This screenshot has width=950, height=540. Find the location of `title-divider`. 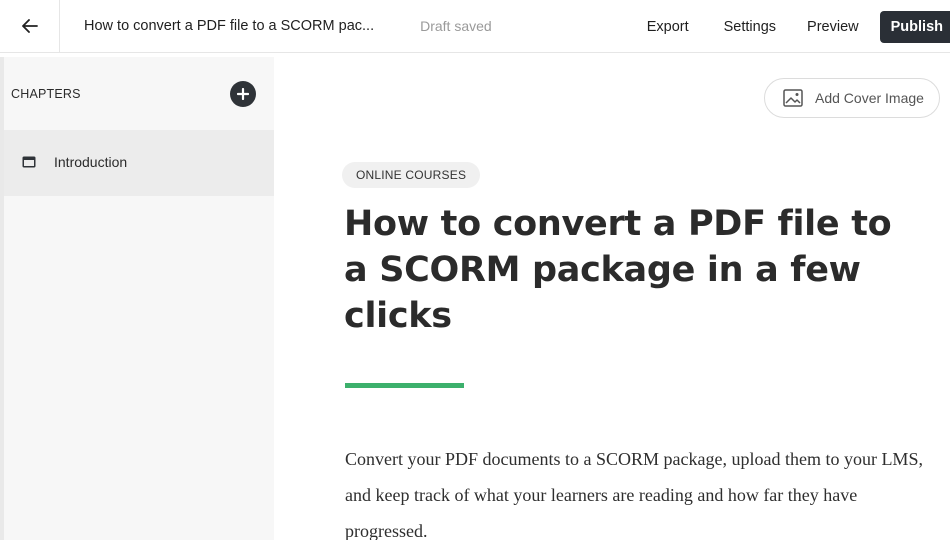

title-divider is located at coordinates (404, 385).